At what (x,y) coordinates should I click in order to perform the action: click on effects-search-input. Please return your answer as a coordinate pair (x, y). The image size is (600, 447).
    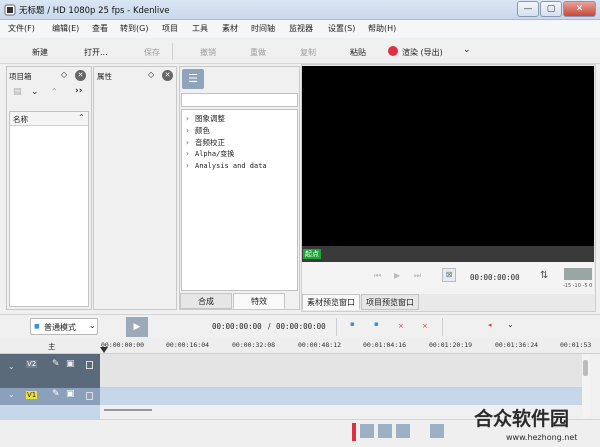
    Looking at the image, I should click on (239, 100).